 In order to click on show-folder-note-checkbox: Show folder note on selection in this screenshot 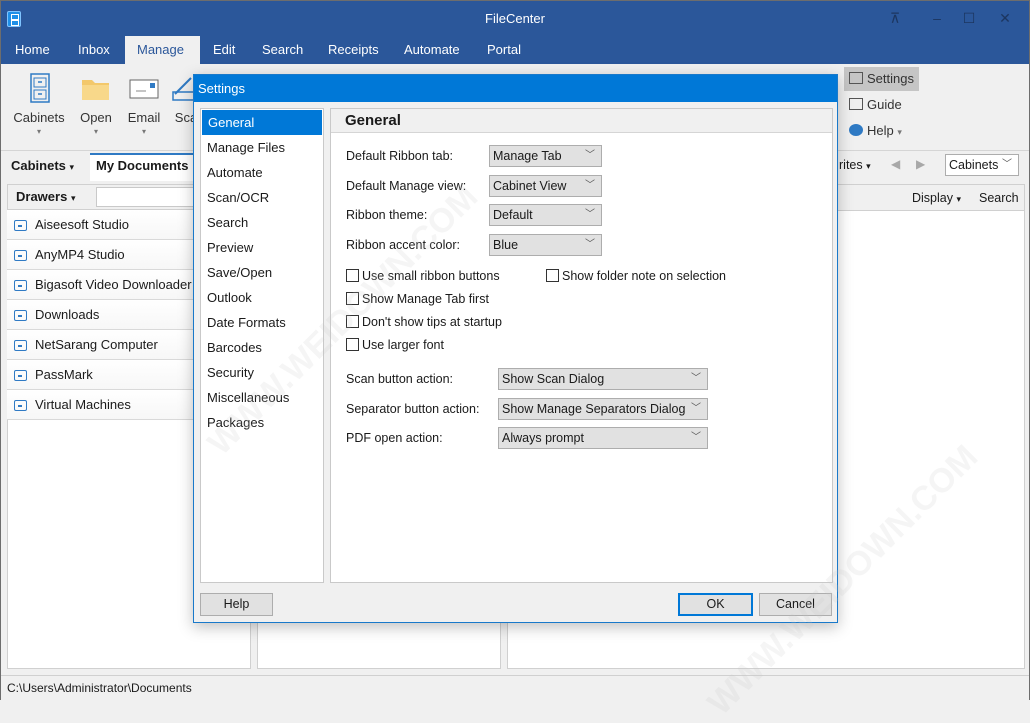, I will do `click(636, 276)`.